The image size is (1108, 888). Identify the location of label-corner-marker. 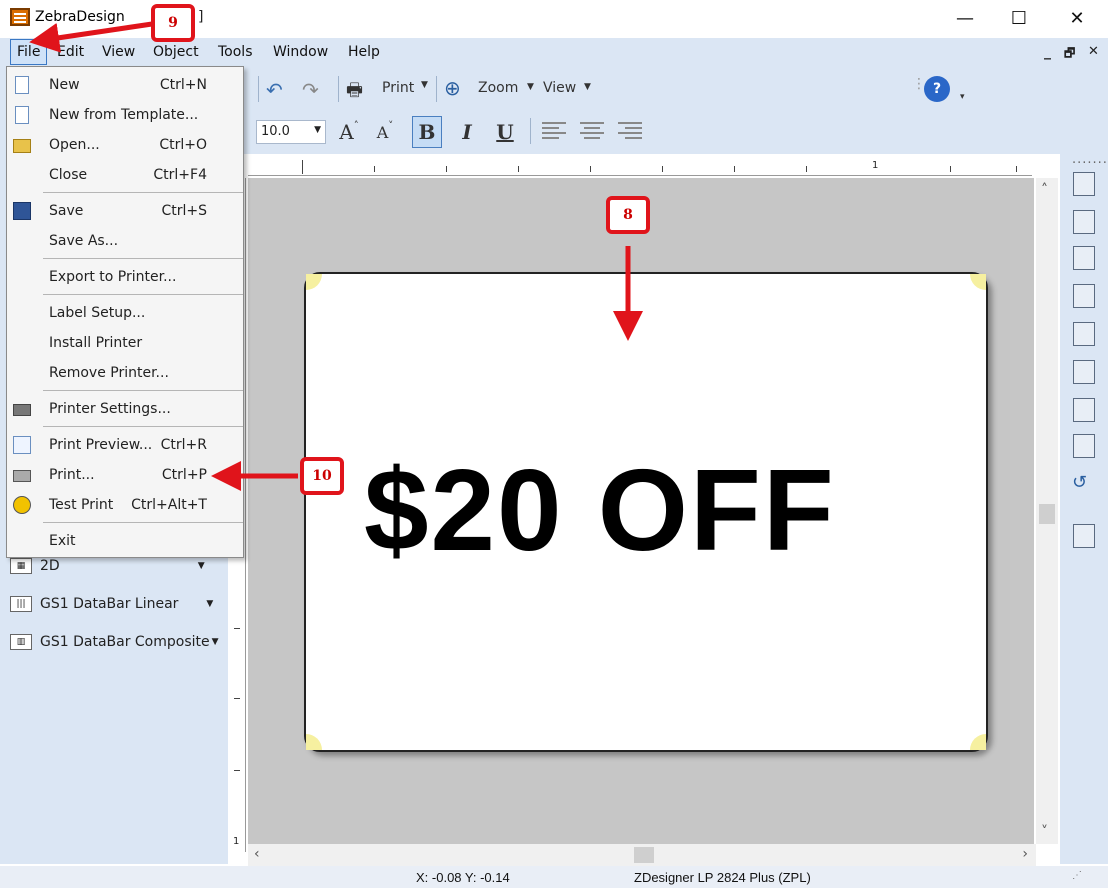
(314, 282).